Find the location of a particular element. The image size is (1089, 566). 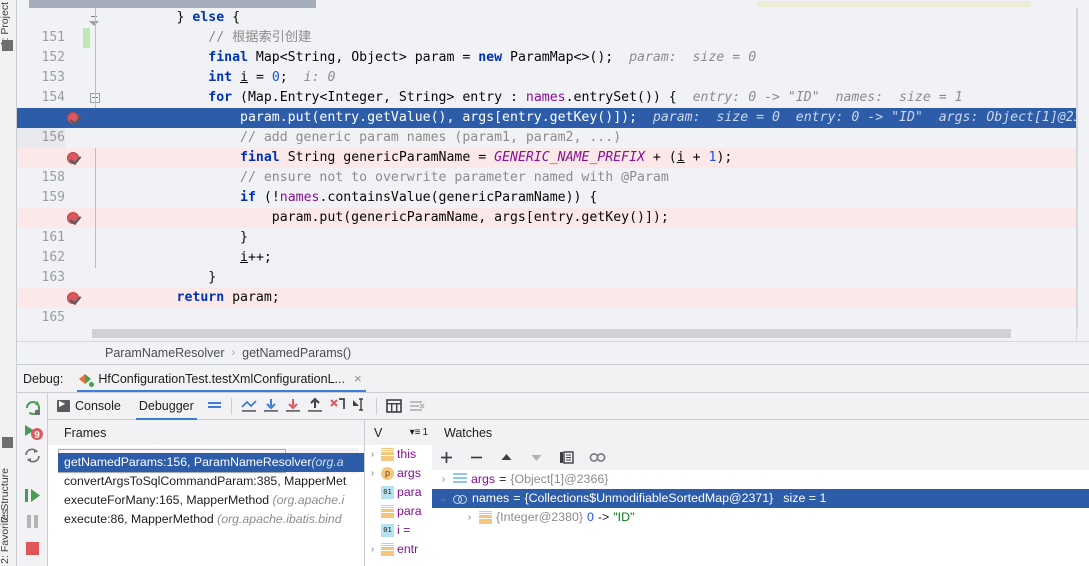

move-up-icon is located at coordinates (506, 457).